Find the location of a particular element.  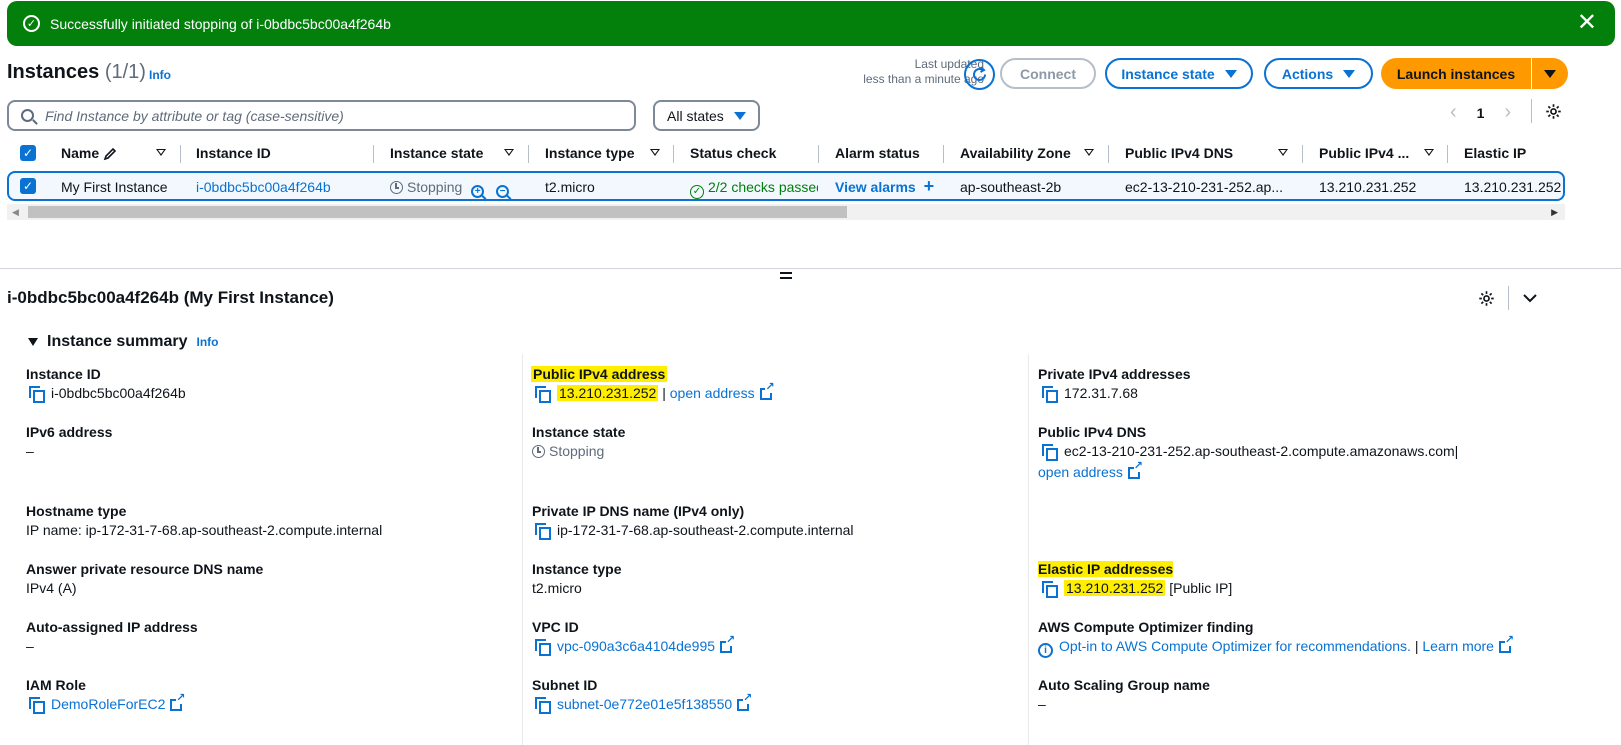

elastic-ip-text: 13.210.231.252 is located at coordinates (1115, 588).